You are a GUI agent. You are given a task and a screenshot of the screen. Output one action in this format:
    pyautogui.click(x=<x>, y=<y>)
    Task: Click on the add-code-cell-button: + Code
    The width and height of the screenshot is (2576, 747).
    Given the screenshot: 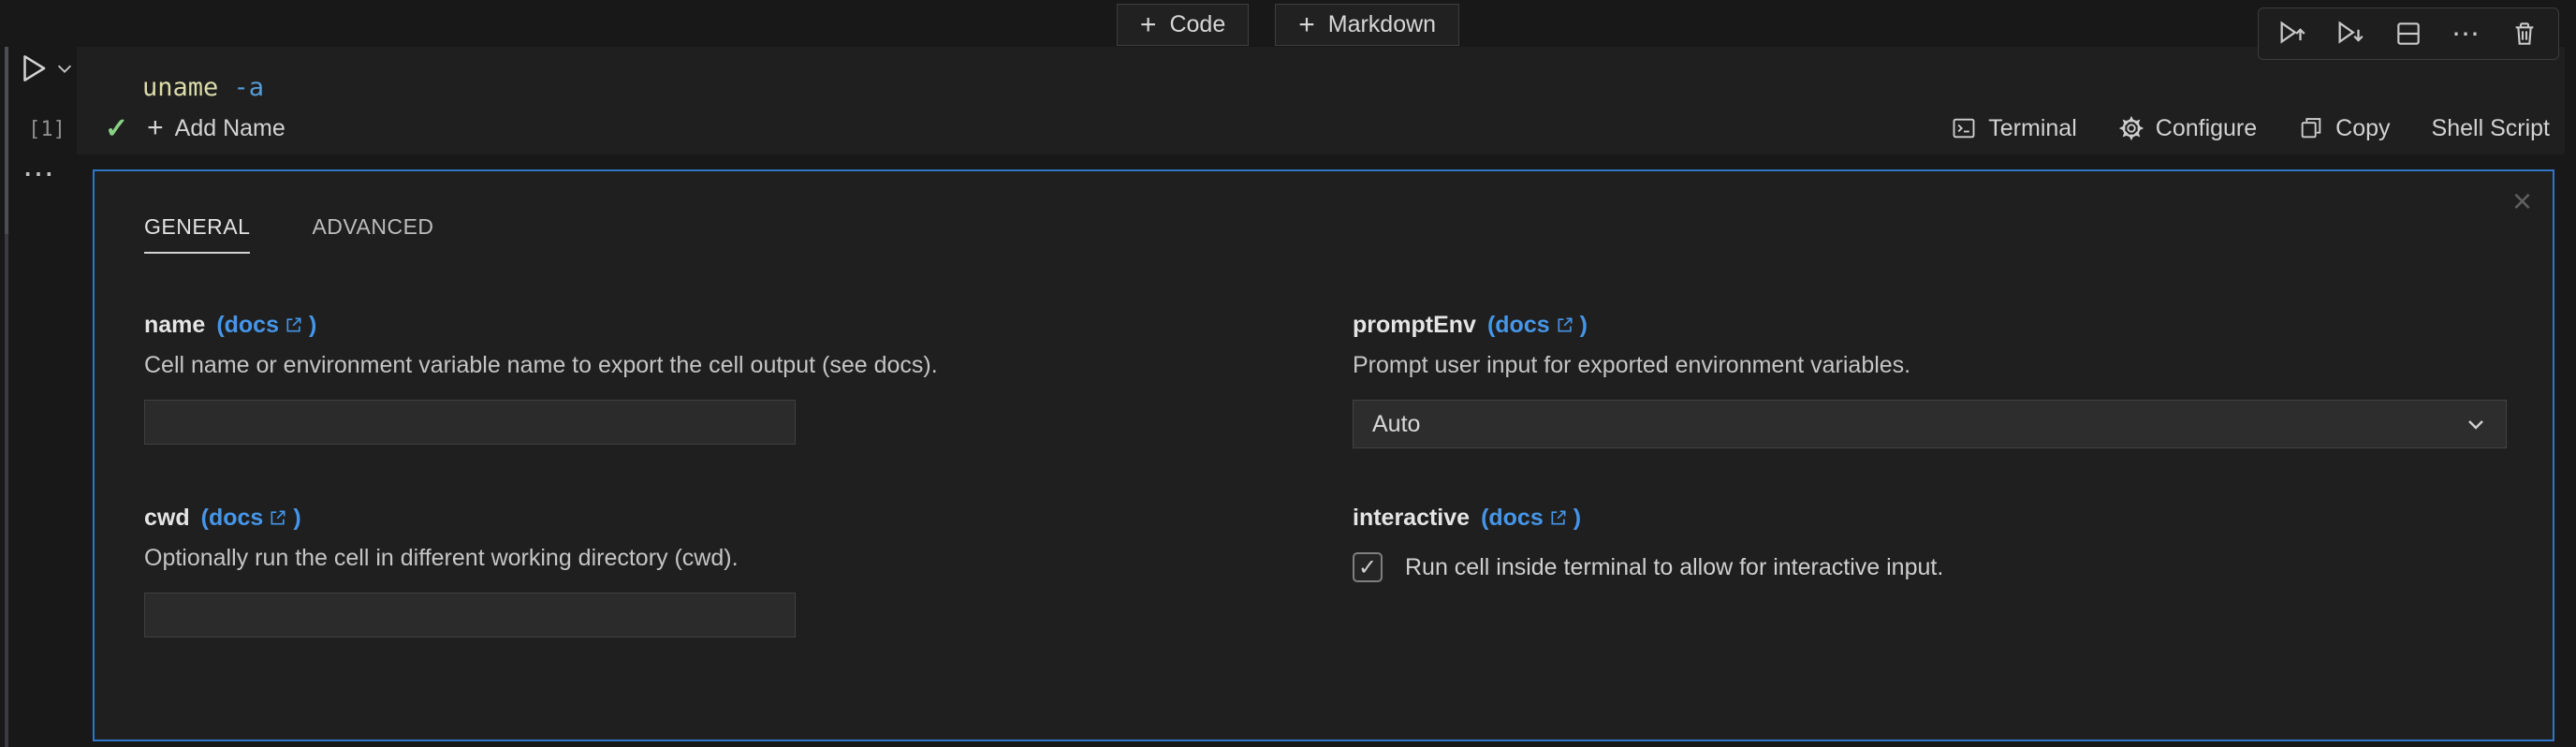 What is the action you would take?
    pyautogui.click(x=1183, y=25)
    